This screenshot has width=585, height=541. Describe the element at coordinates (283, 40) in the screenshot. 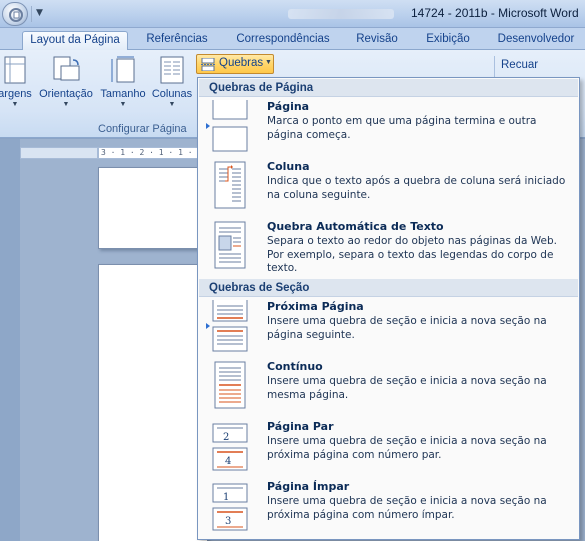

I see `tab-correspondencias: Correspondências` at that location.